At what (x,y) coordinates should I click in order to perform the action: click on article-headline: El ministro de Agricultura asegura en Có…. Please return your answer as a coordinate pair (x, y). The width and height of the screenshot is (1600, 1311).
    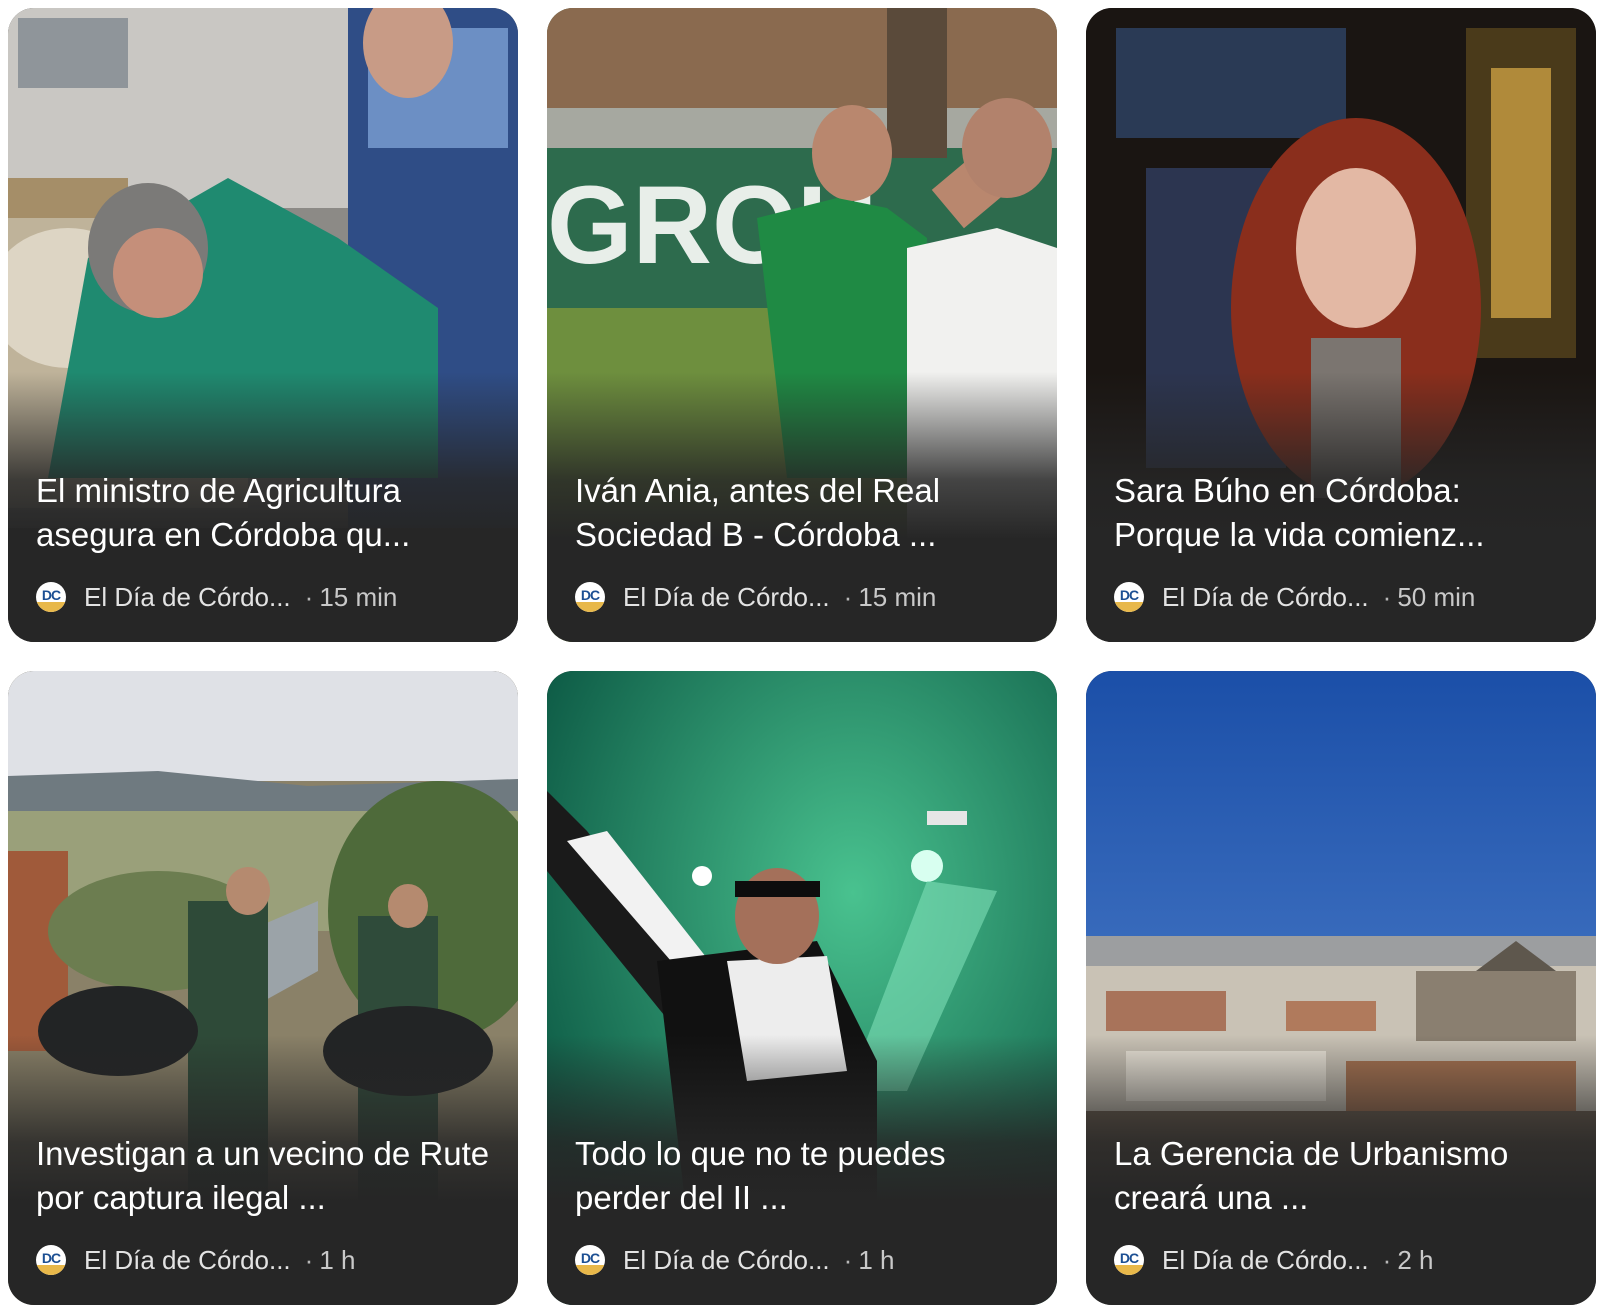
    Looking at the image, I should click on (223, 512).